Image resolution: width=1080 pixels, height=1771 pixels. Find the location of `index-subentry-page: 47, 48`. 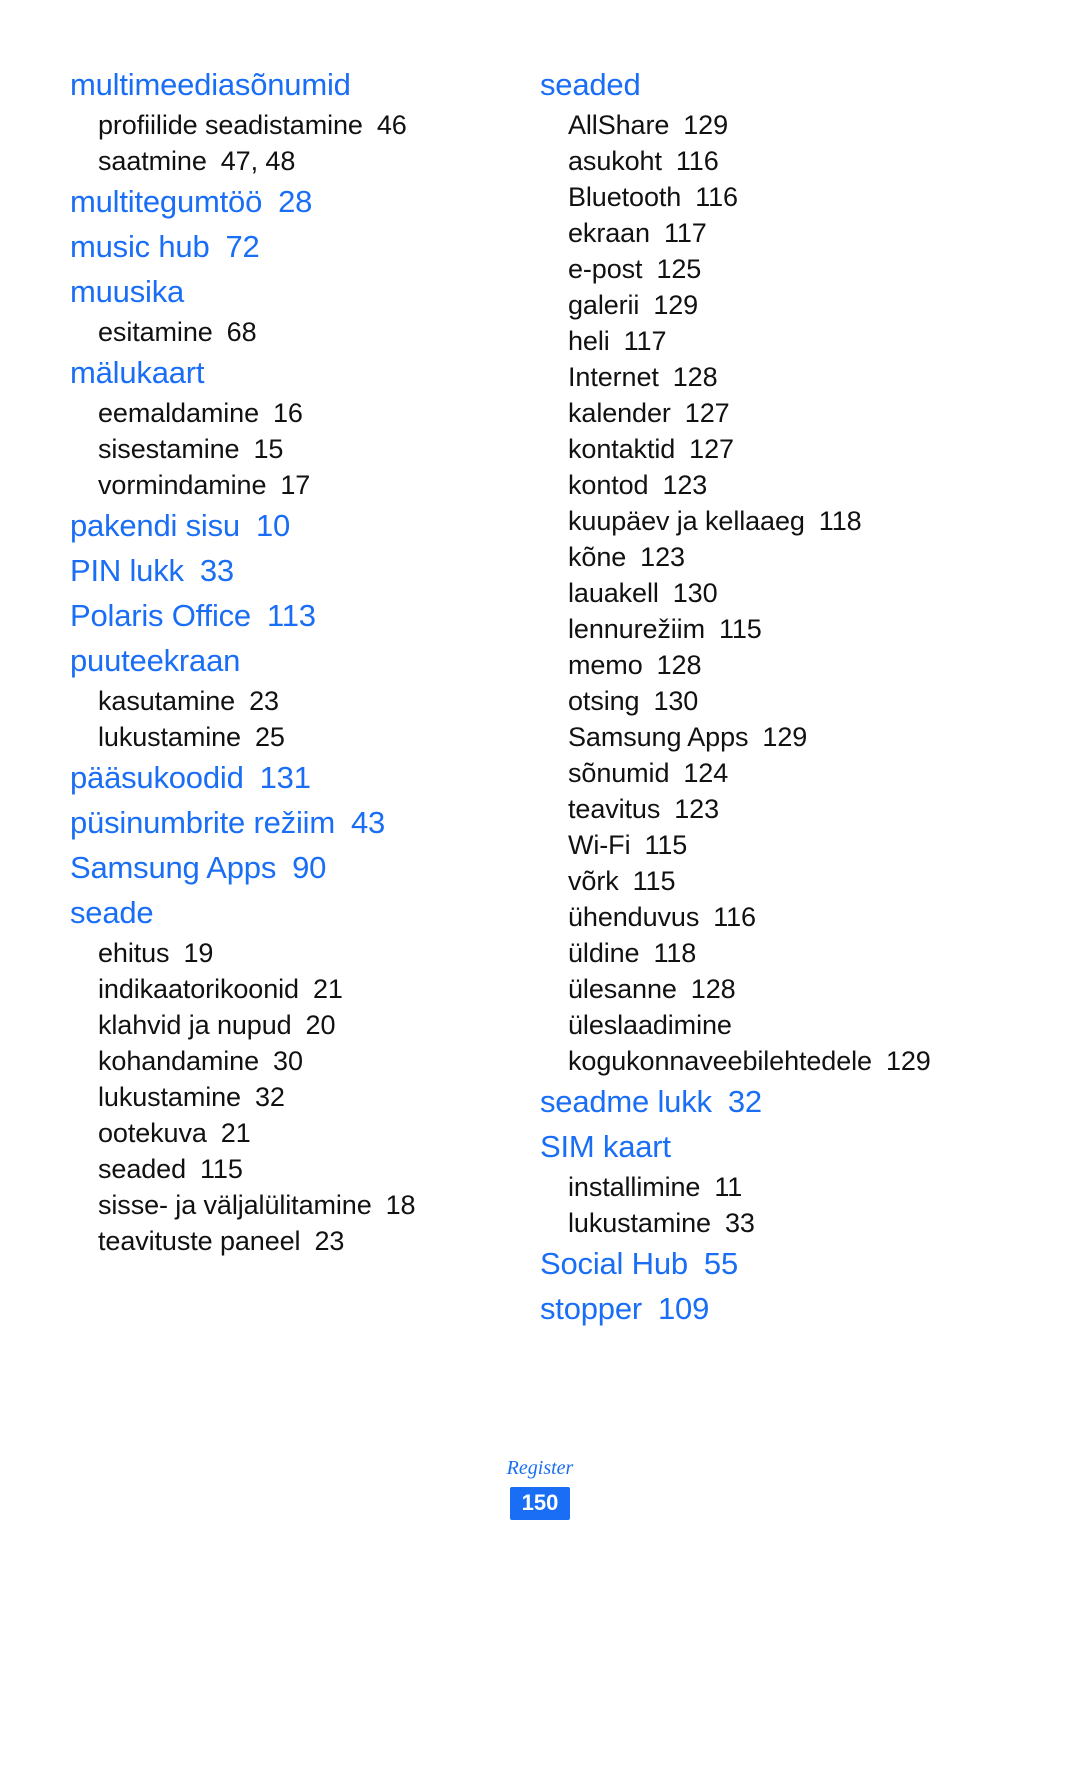

index-subentry-page: 47, 48 is located at coordinates (258, 161).